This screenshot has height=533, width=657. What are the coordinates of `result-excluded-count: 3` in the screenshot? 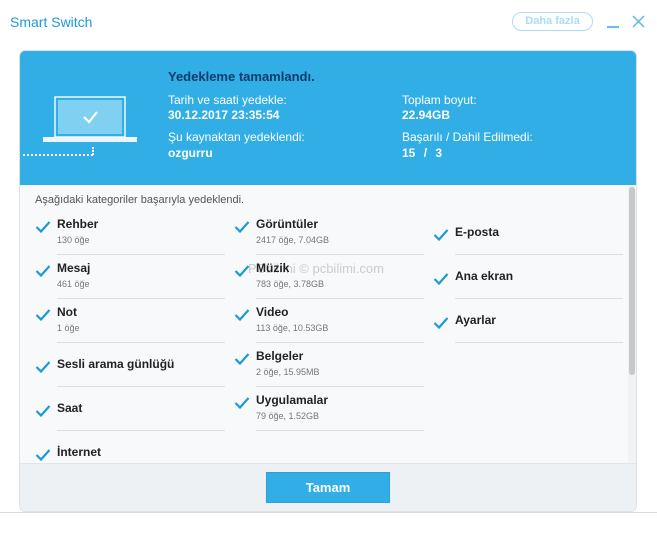 It's located at (439, 153).